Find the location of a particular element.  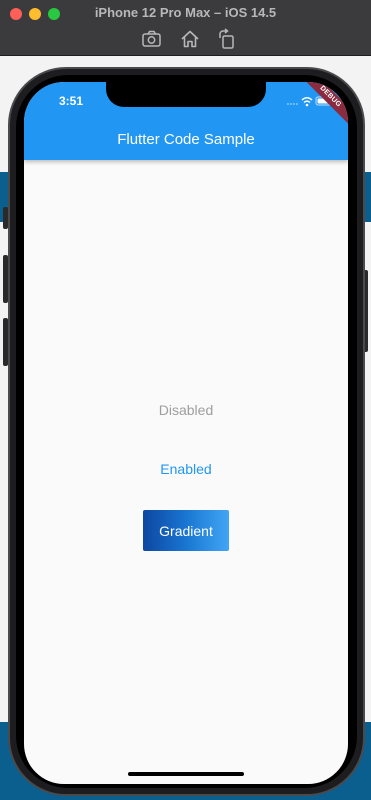

simulator-titlebar: iPhone 12 Pro Max – iOS 14.5 is located at coordinates (185, 28).